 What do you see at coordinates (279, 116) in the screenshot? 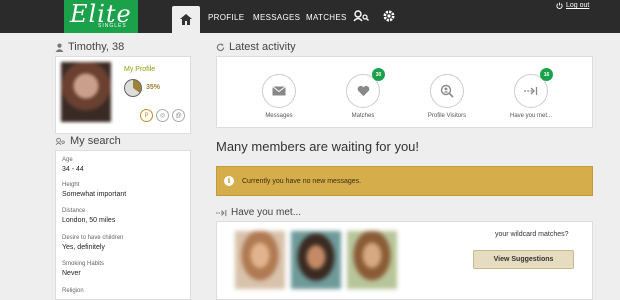
I see `activity-label: Messages` at bounding box center [279, 116].